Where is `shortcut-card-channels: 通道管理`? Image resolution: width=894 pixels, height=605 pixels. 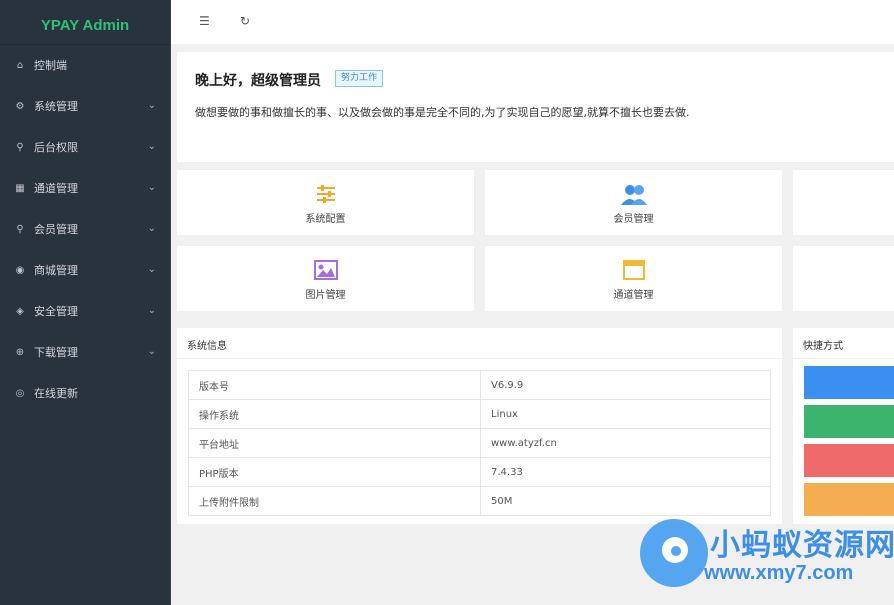
shortcut-card-channels: 通道管理 is located at coordinates (633, 278).